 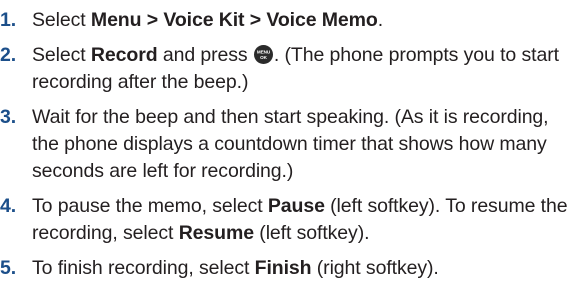 I want to click on step-number: 4., so click(x=8, y=206).